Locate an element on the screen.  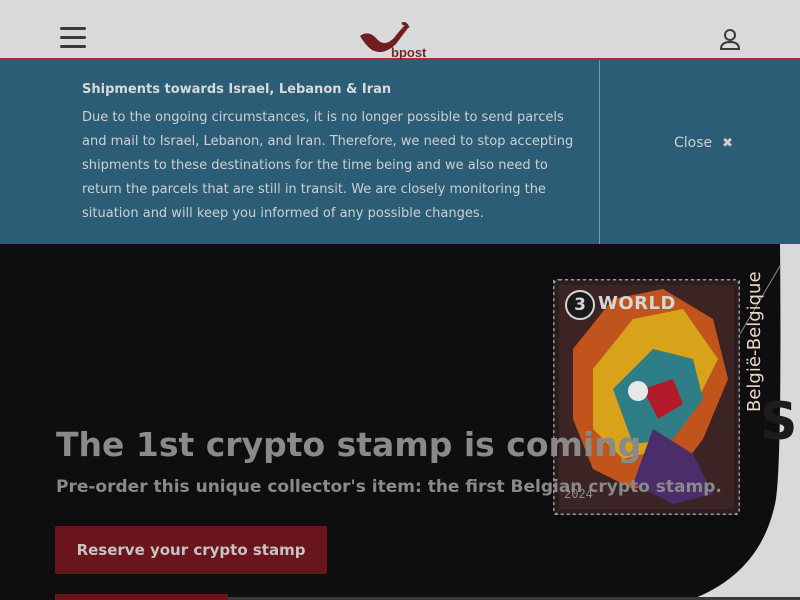
user-account-icon is located at coordinates (730, 39).